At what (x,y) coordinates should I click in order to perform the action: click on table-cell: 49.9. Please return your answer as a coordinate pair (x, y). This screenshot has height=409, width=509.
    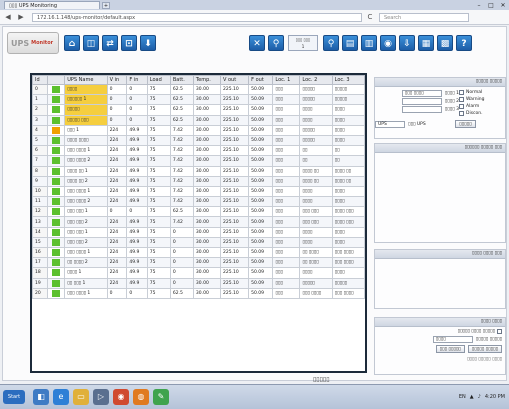
    Looking at the image, I should click on (137, 283).